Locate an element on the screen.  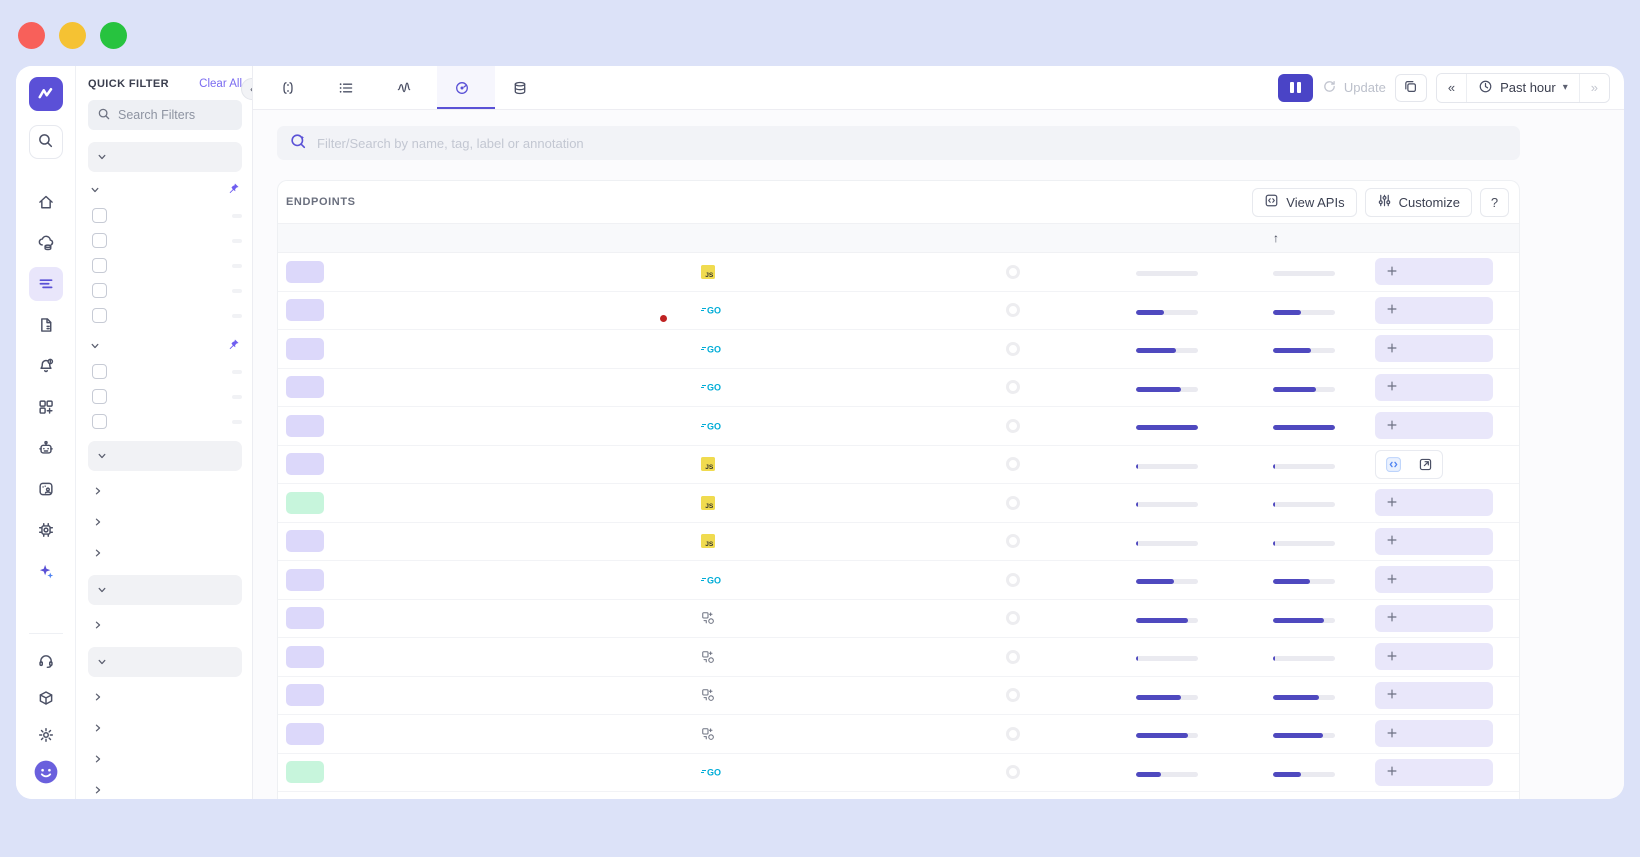
rail-item-apm-traces is located at coordinates (45, 284).